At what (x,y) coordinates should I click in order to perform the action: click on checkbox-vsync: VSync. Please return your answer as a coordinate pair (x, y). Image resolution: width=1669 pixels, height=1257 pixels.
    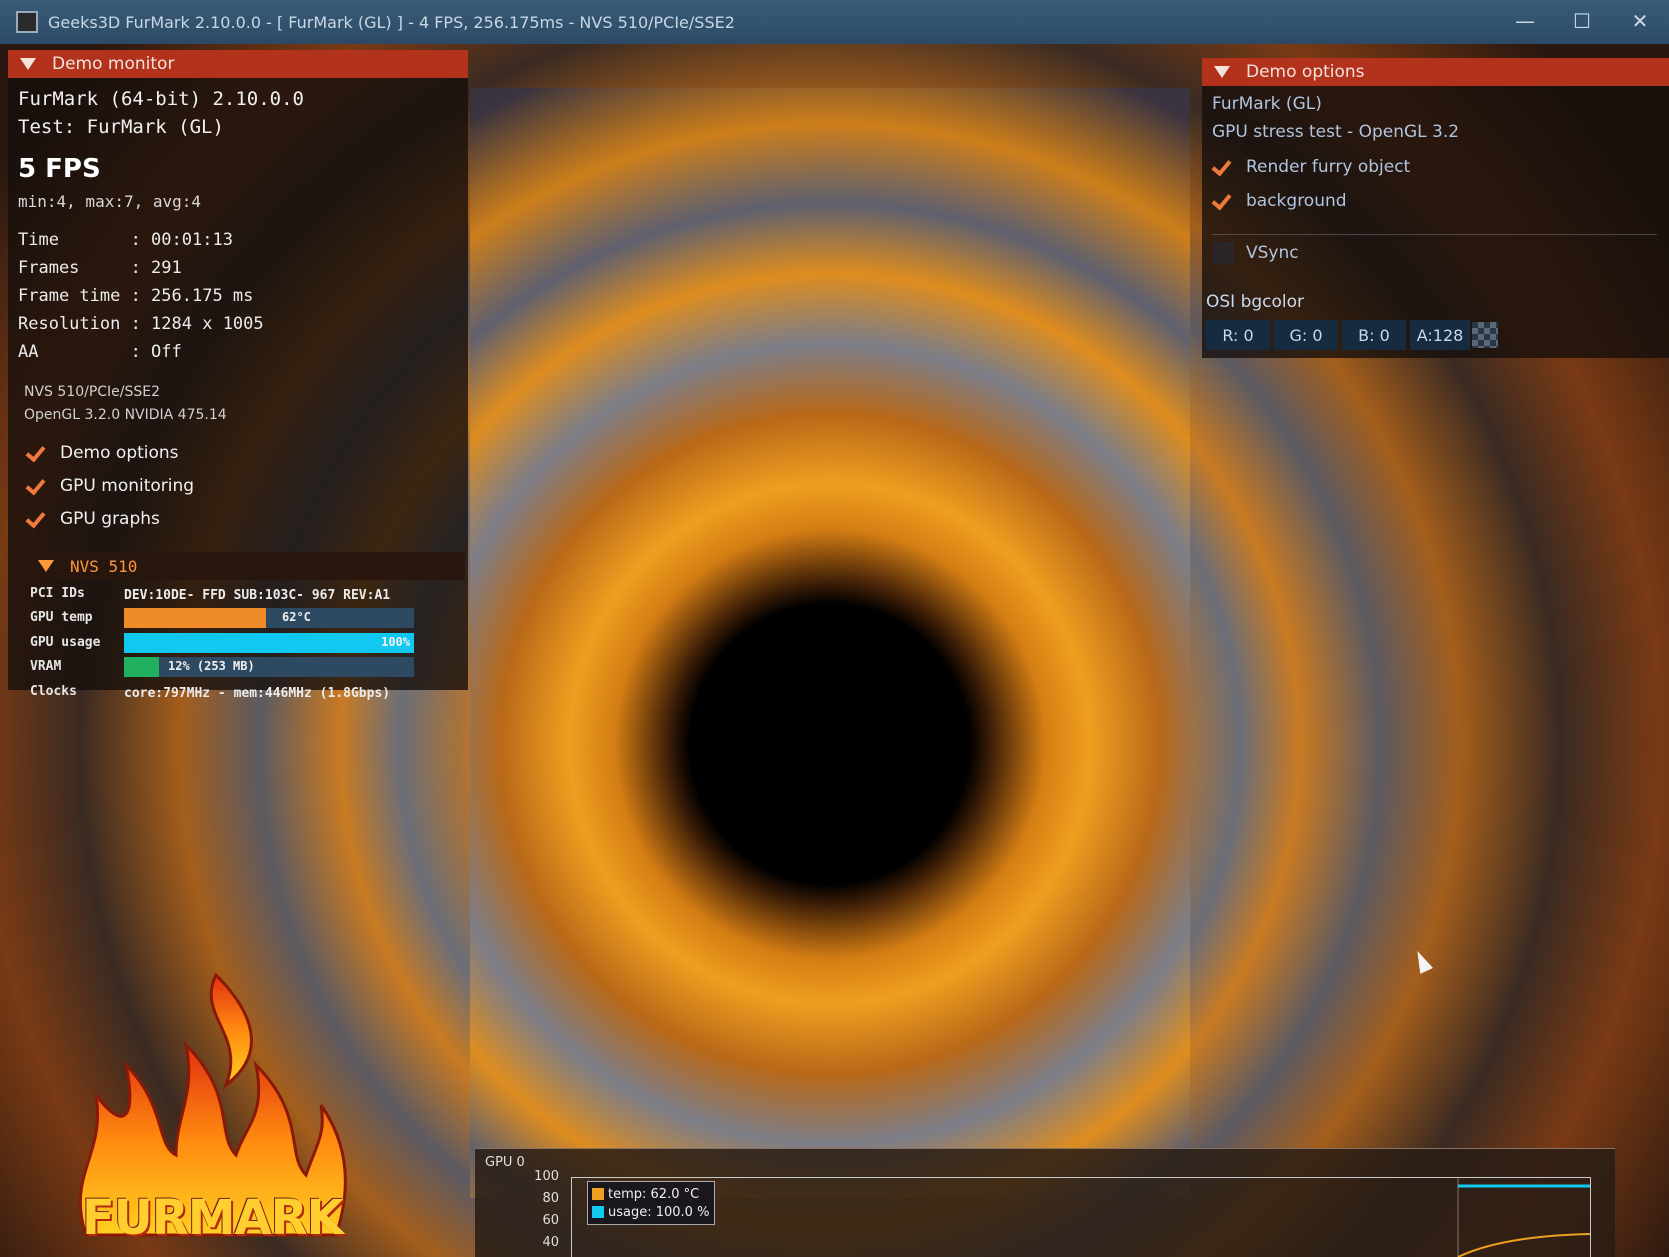
    Looking at the image, I should click on (1255, 253).